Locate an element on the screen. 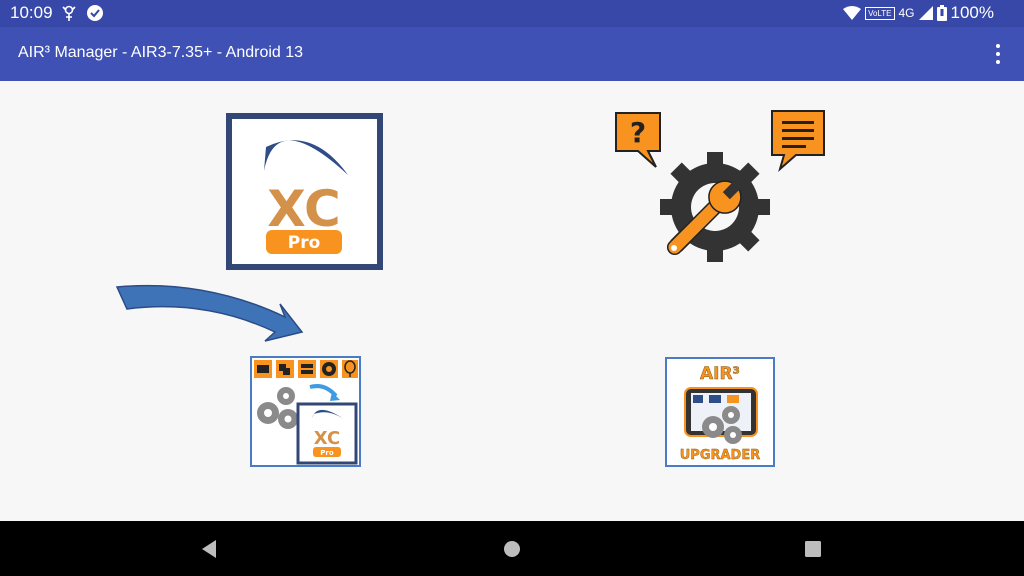 The width and height of the screenshot is (1024, 576). wifi-icon is located at coordinates (852, 13).